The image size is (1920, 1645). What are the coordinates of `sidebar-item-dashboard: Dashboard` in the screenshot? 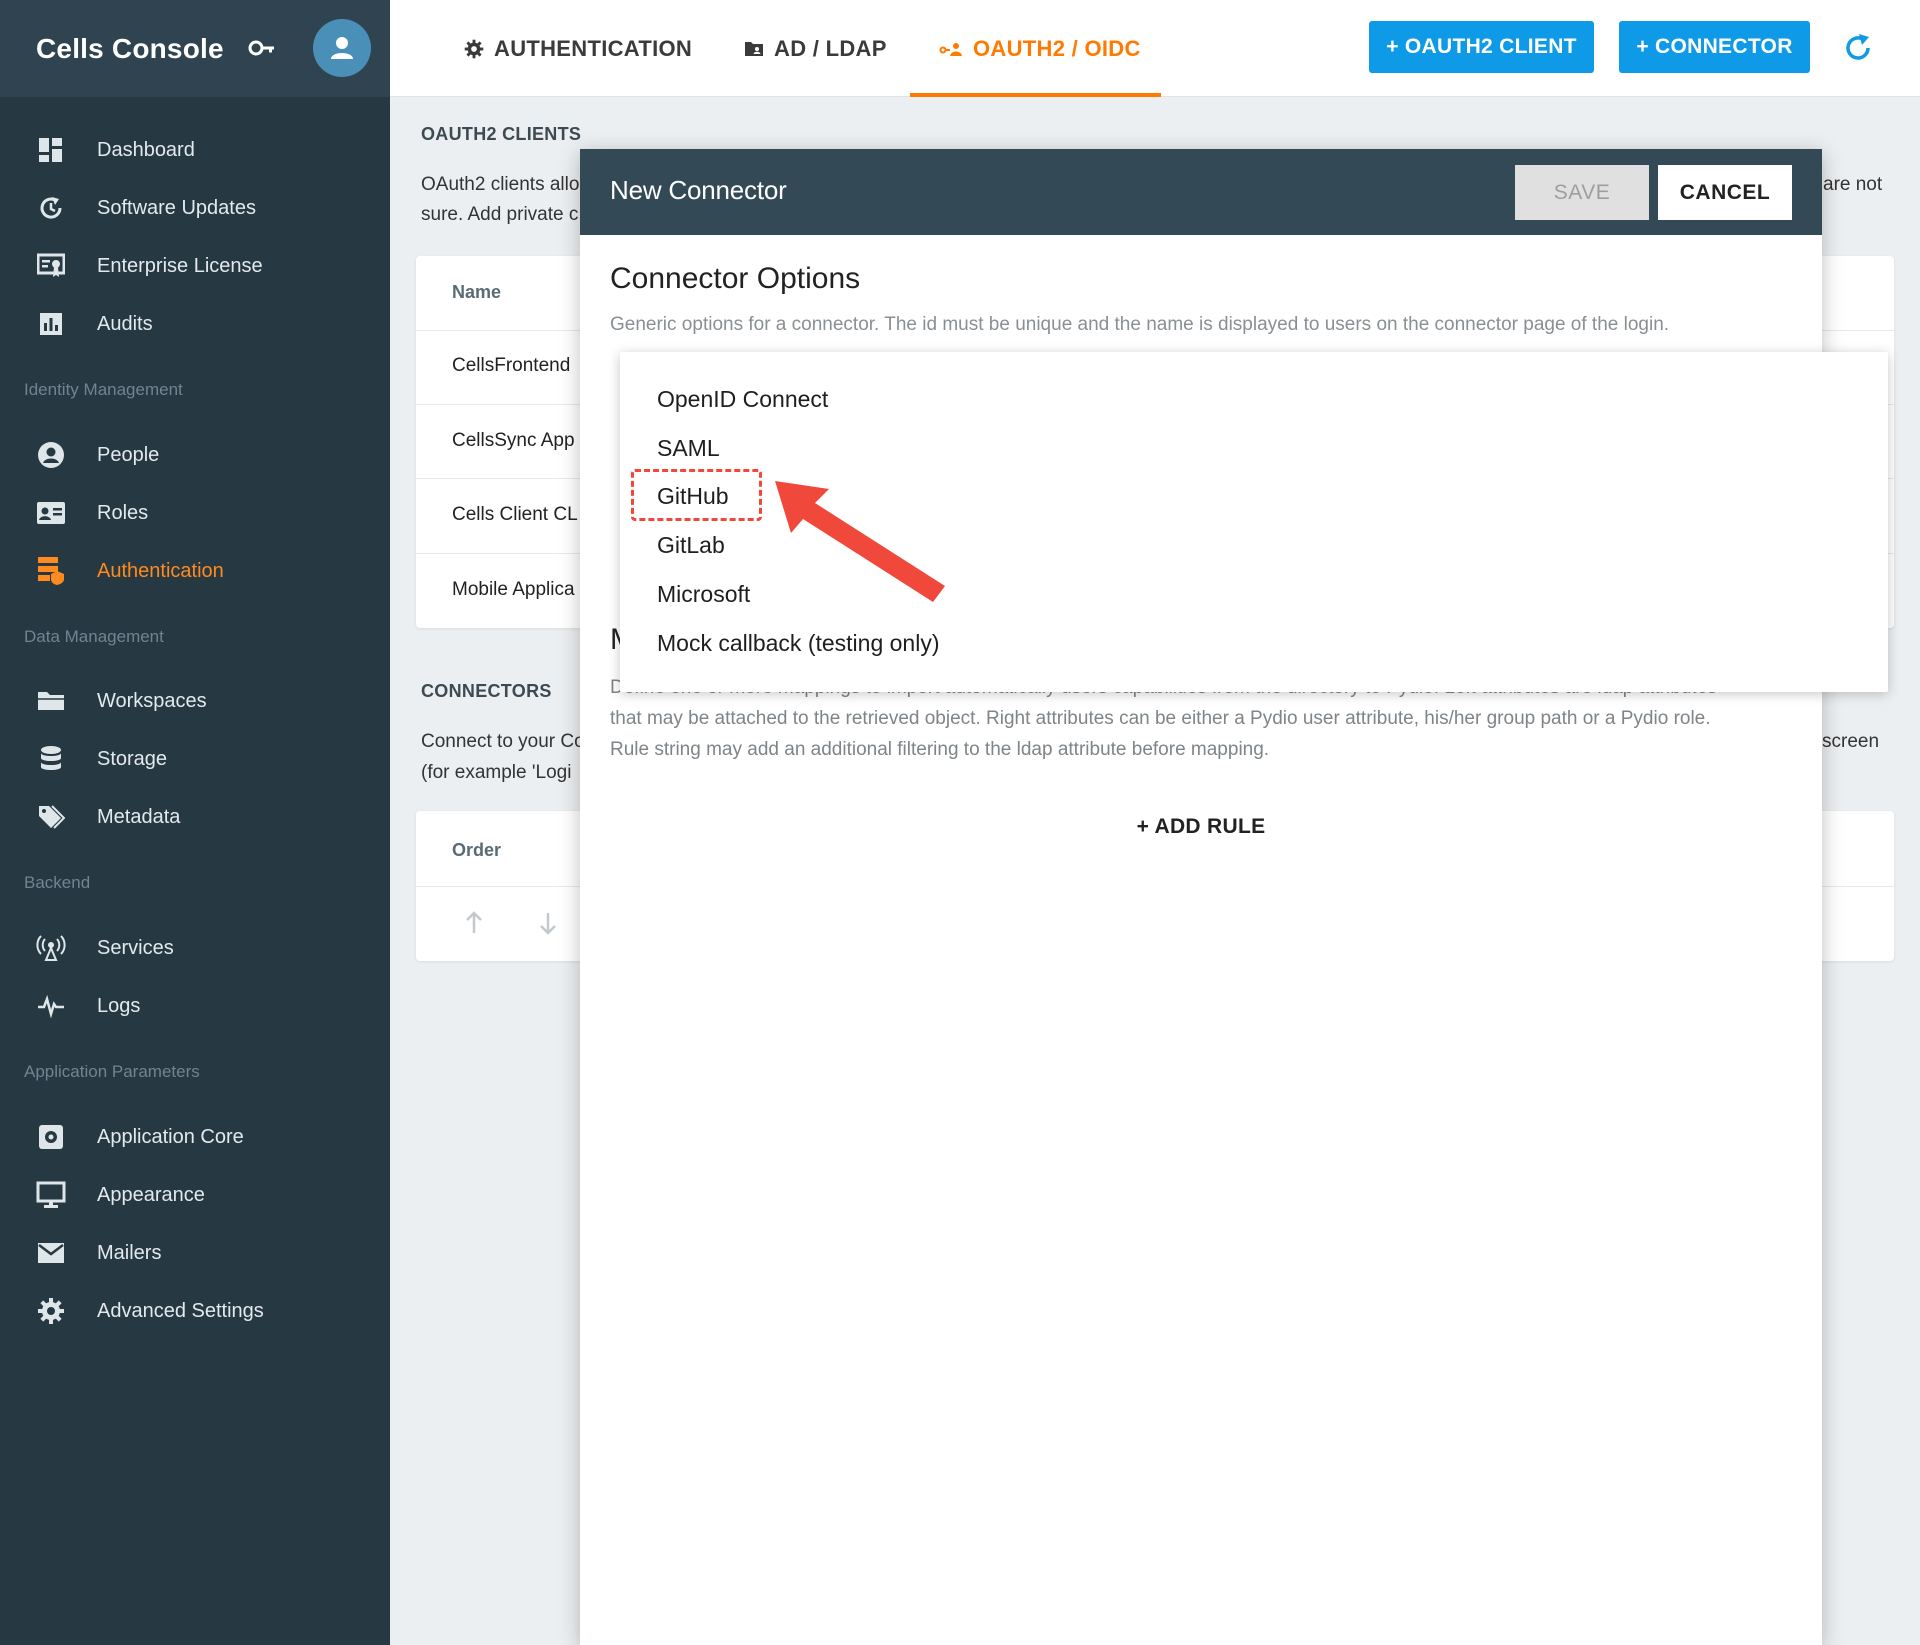 It's located at (195, 150).